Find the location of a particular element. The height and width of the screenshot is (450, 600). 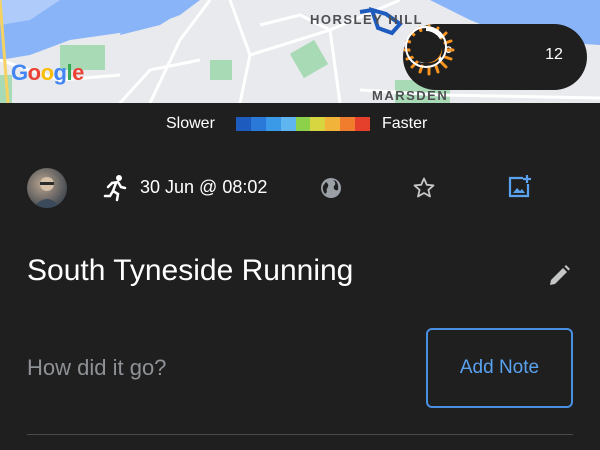

uv-index-ring is located at coordinates (426, 47).